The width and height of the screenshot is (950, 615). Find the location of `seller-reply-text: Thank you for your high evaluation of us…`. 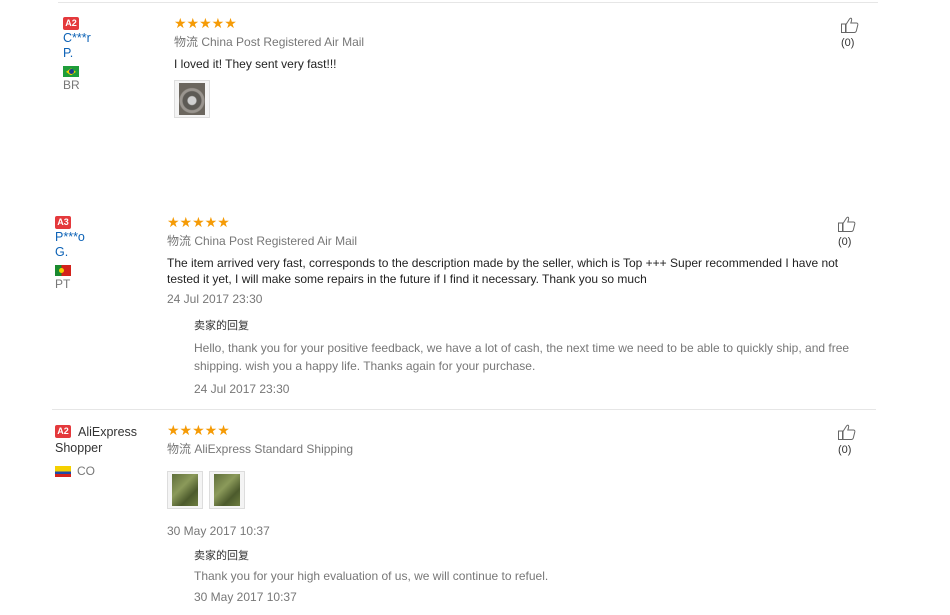

seller-reply-text: Thank you for your high evaluation of us… is located at coordinates (371, 576).